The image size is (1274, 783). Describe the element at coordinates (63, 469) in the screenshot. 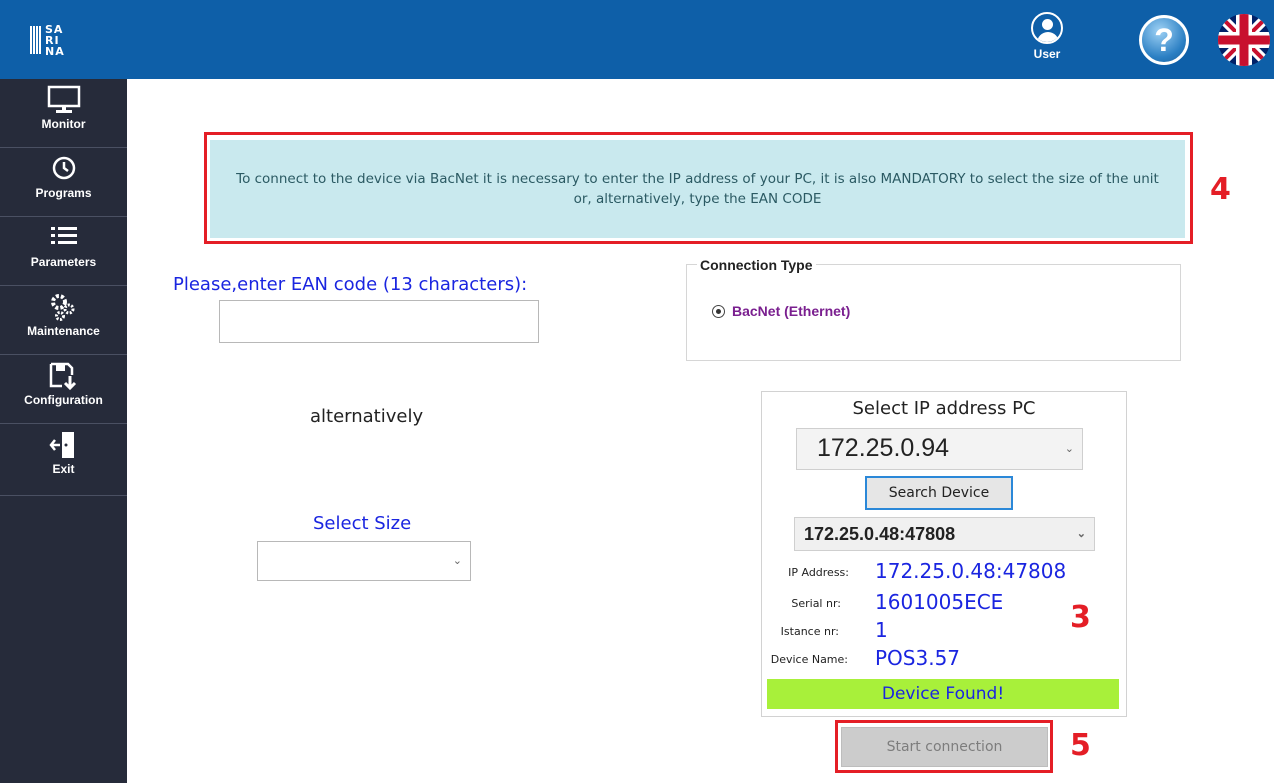

I see `sidebar-item-label: Exit` at that location.